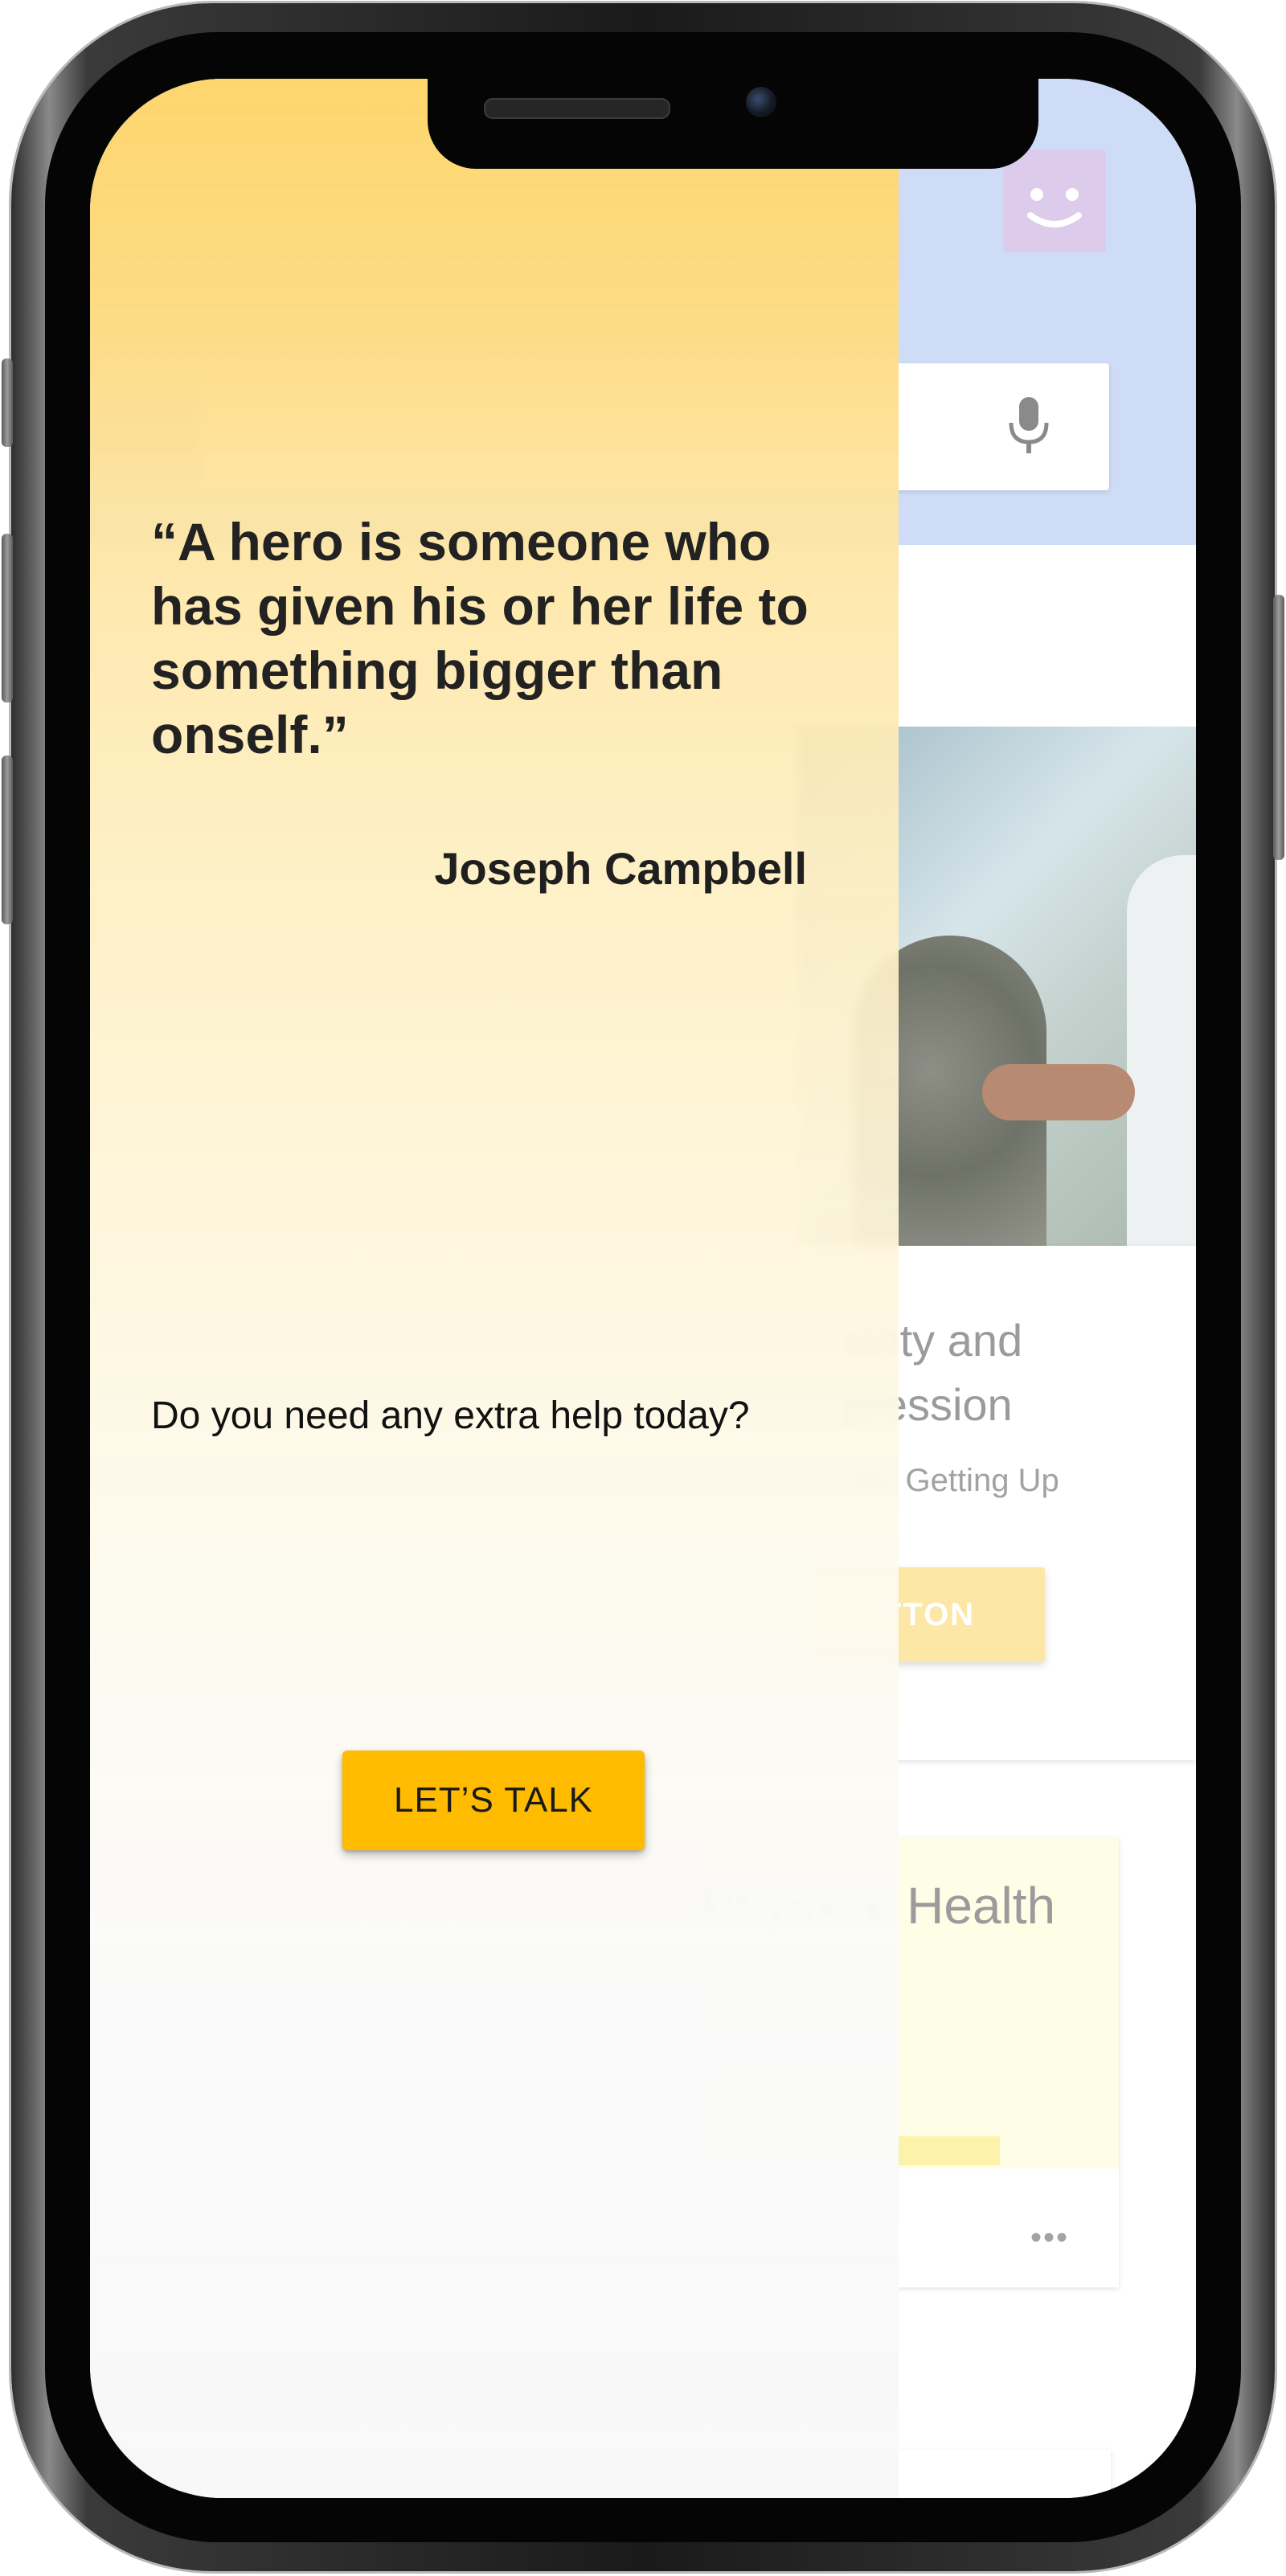 The height and width of the screenshot is (2576, 1286). Describe the element at coordinates (1054, 200) in the screenshot. I see `smiley-icon` at that location.